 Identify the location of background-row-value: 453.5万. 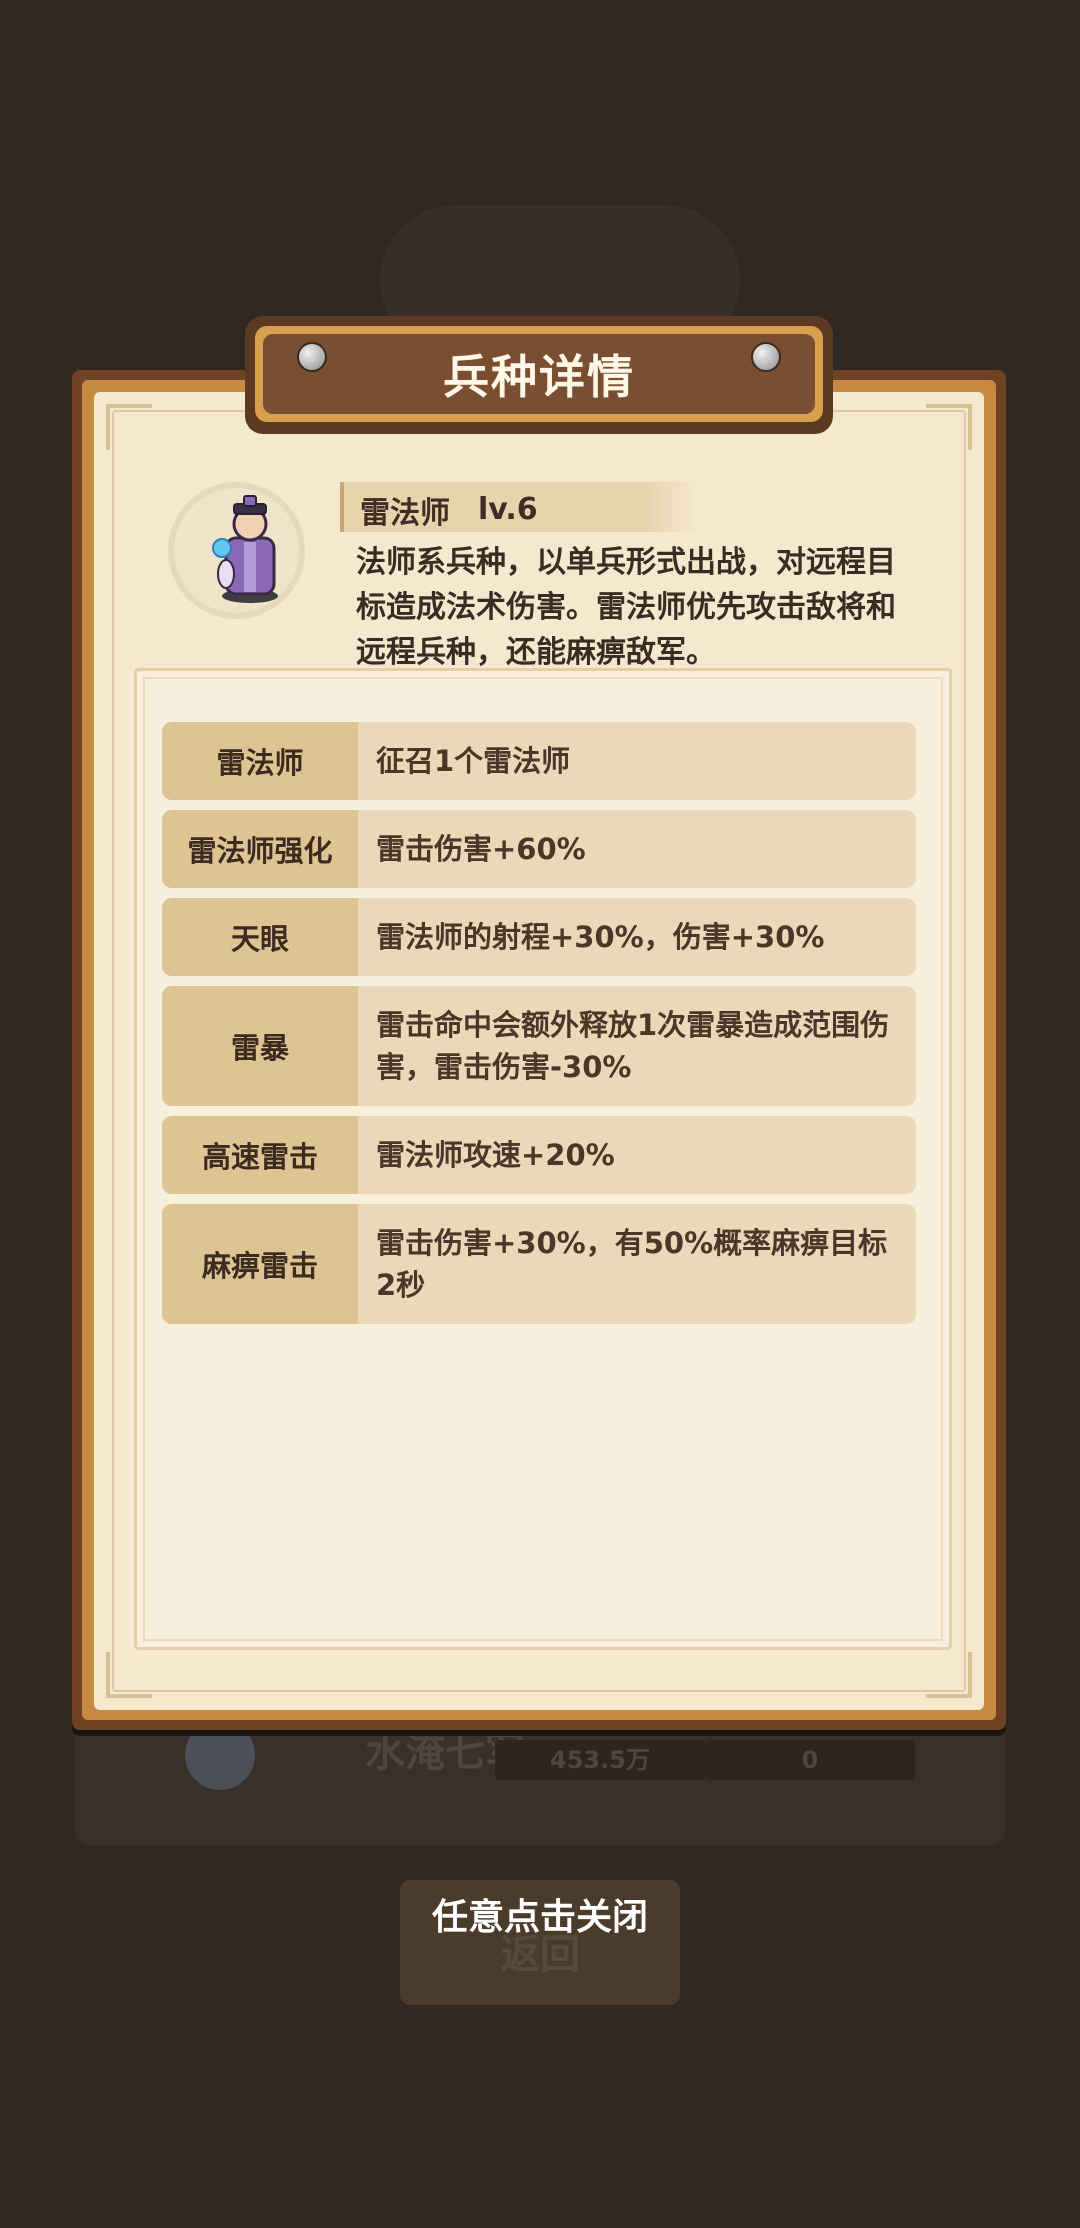
(600, 1760).